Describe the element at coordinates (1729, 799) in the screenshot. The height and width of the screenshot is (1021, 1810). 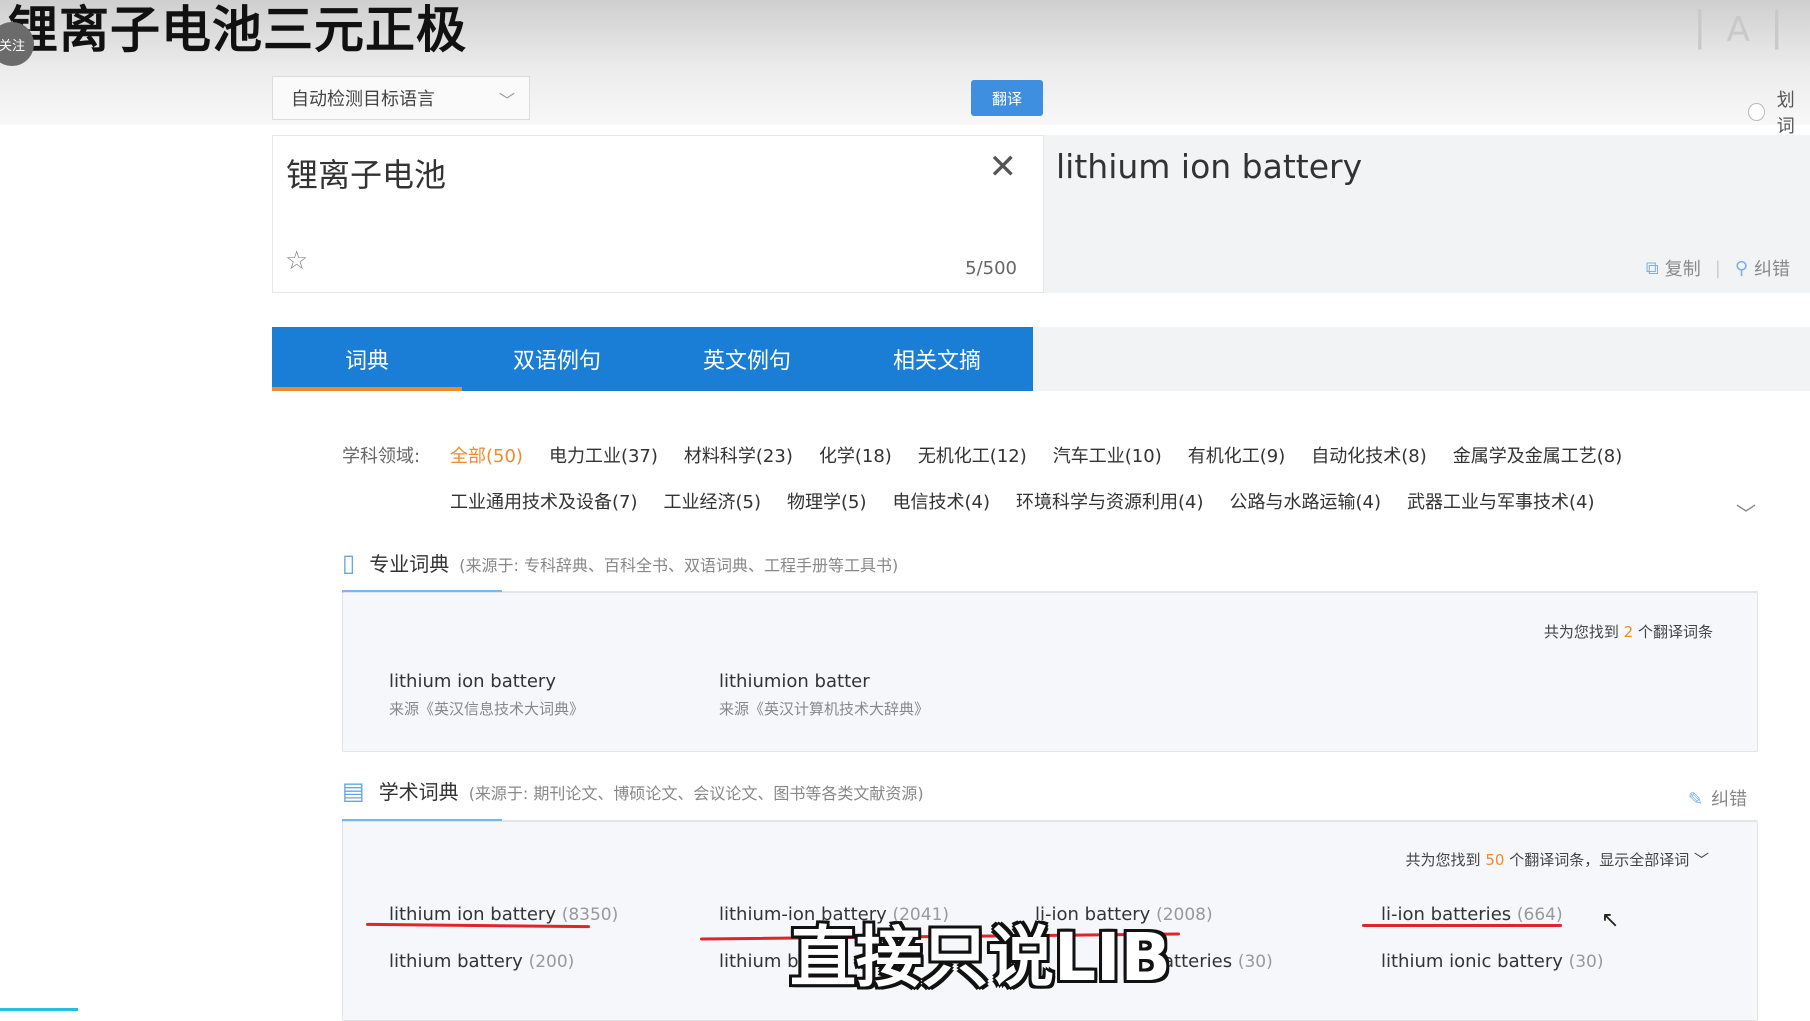
I see `report-label: 纠错` at that location.